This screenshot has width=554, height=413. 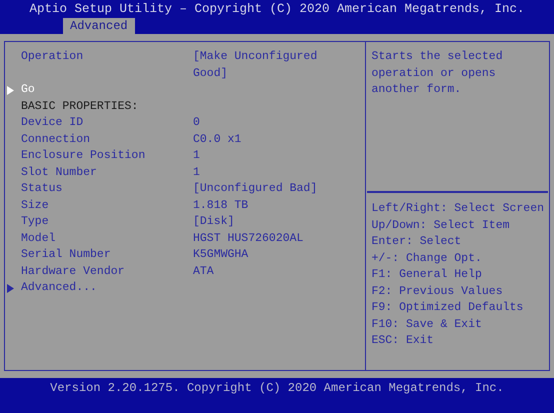 I want to click on setting-value: [Make Unconfigured Good], so click(x=259, y=65).